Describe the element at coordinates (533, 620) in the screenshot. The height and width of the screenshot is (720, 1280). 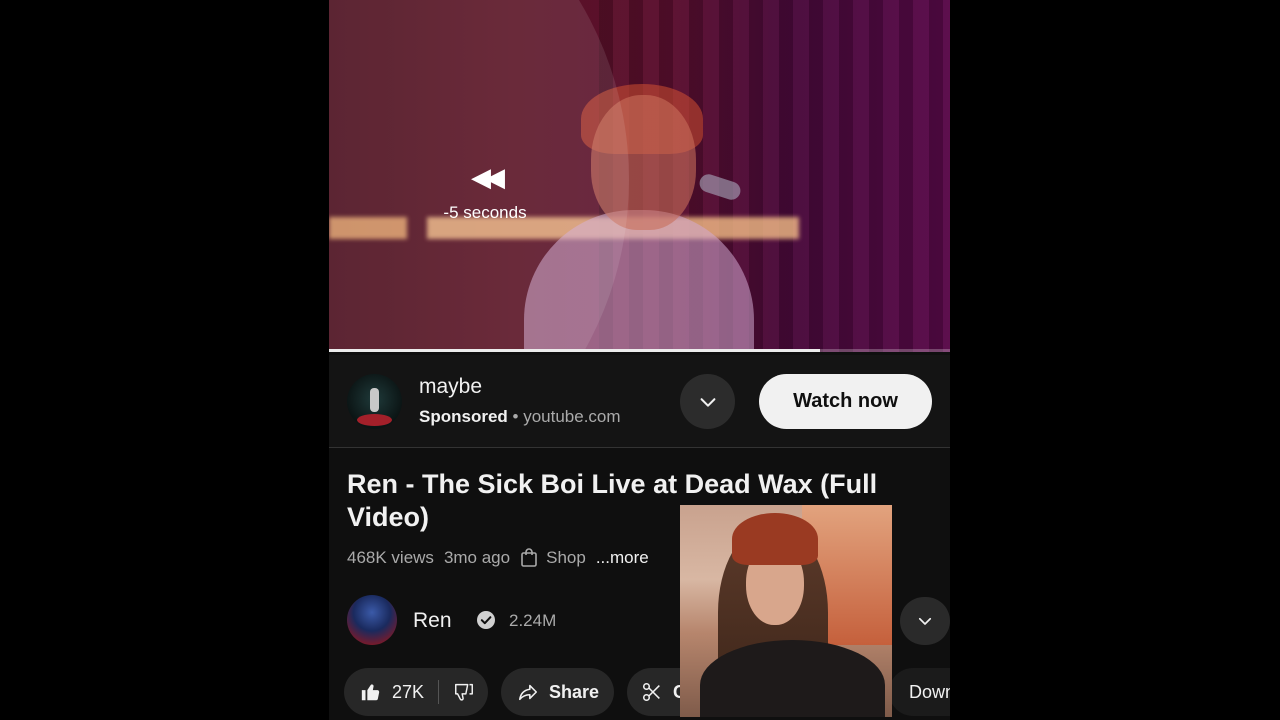
I see `subscriber-count: 2.24M` at that location.